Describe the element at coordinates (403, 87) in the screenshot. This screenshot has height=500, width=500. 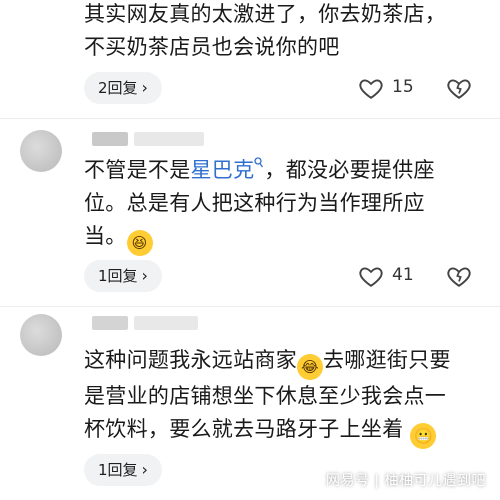
I see `like-count: 15` at that location.